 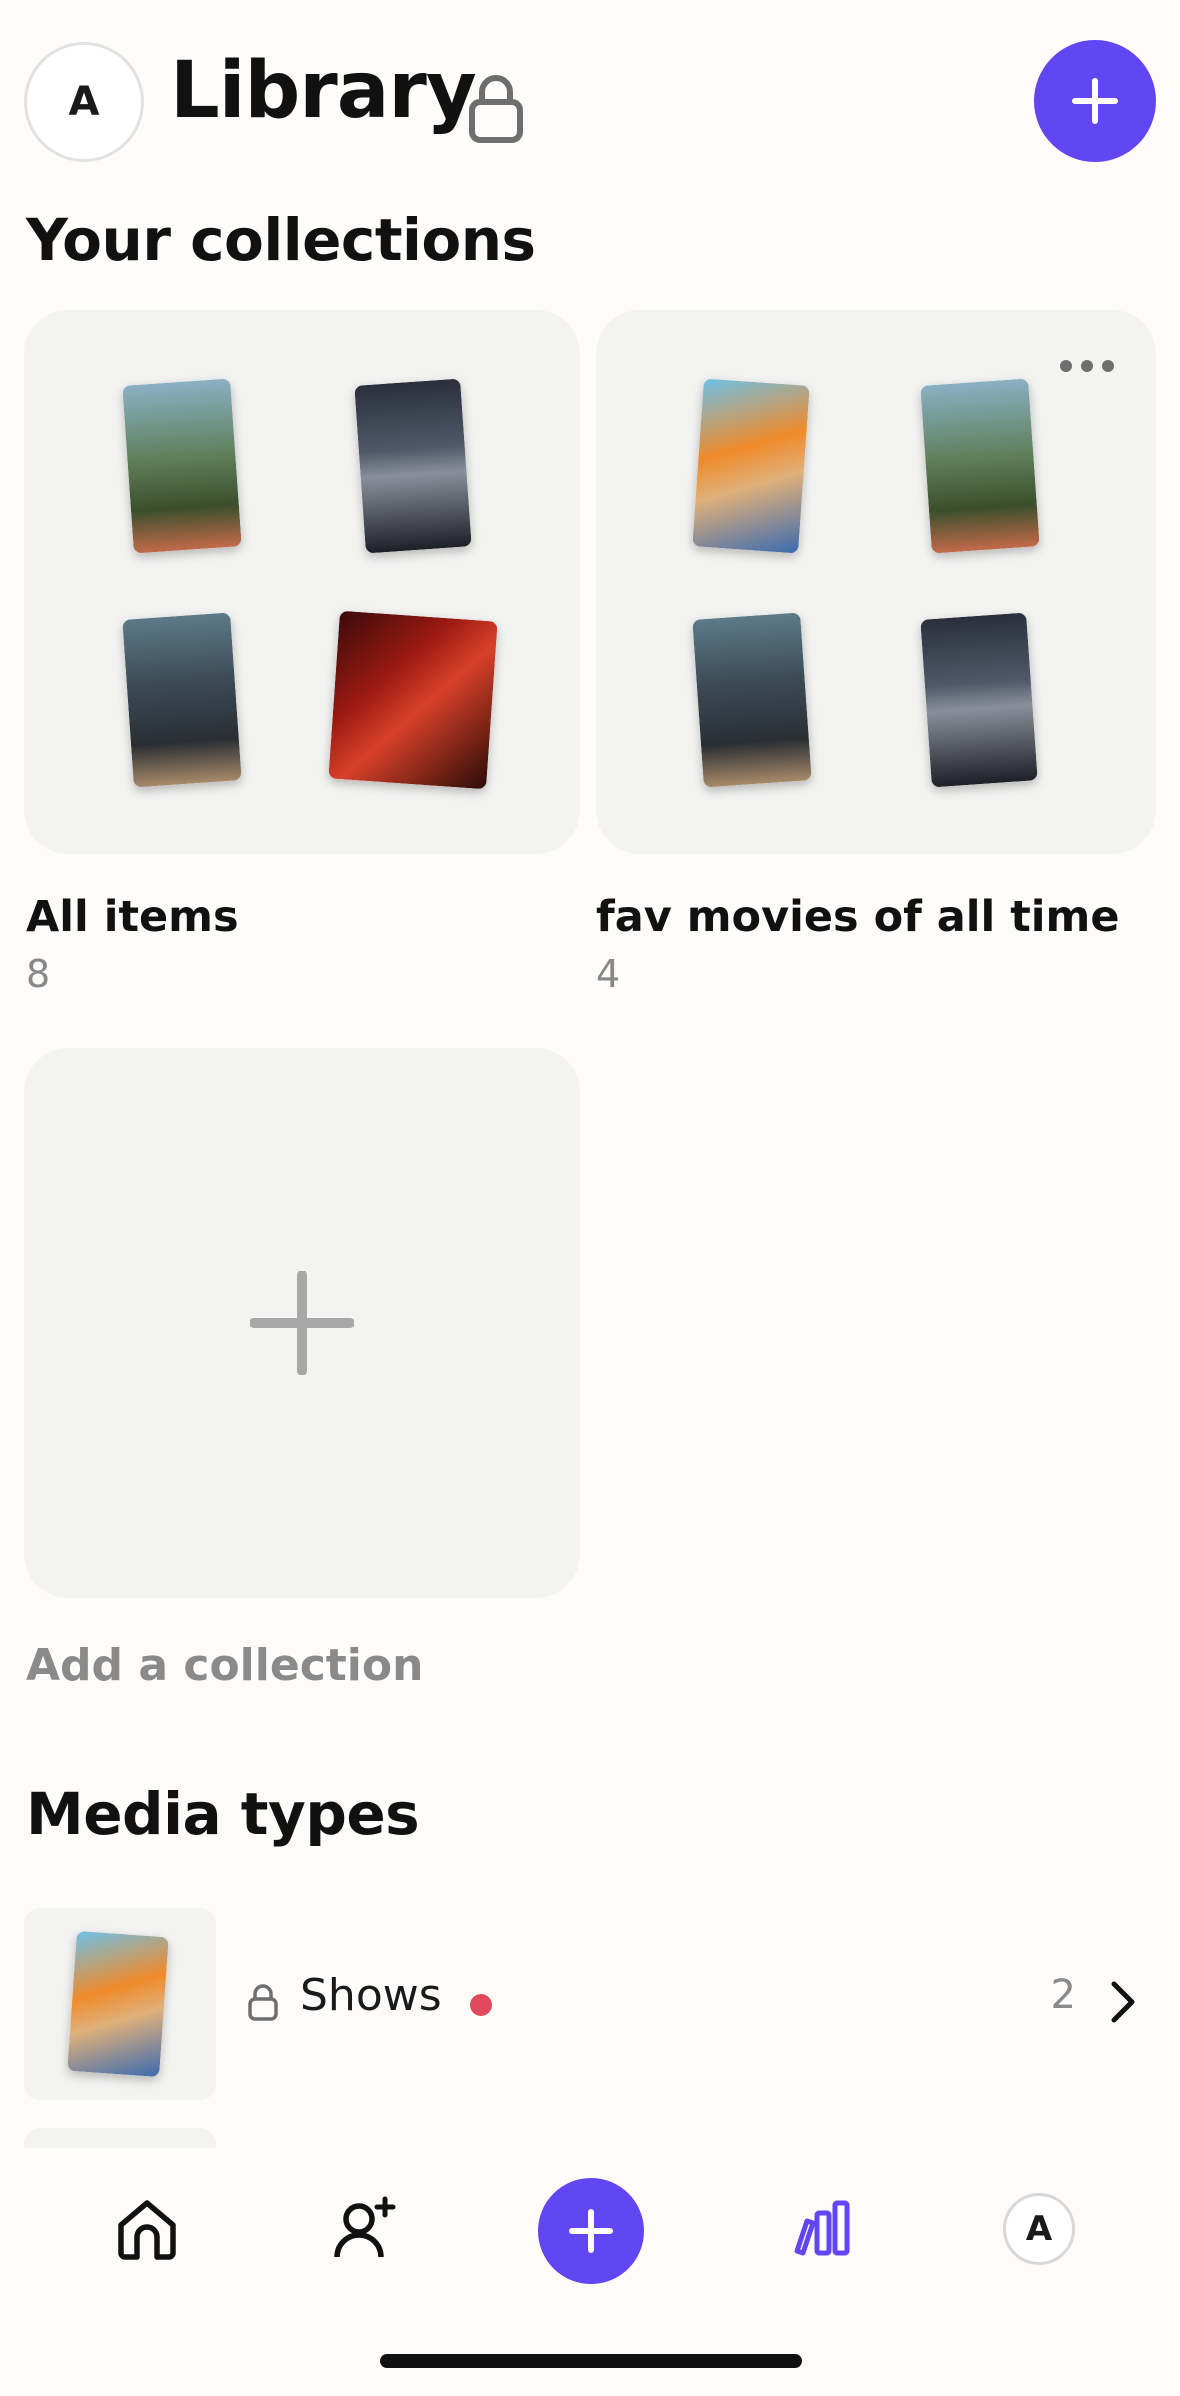 What do you see at coordinates (302, 582) in the screenshot?
I see `collection-card-all-items` at bounding box center [302, 582].